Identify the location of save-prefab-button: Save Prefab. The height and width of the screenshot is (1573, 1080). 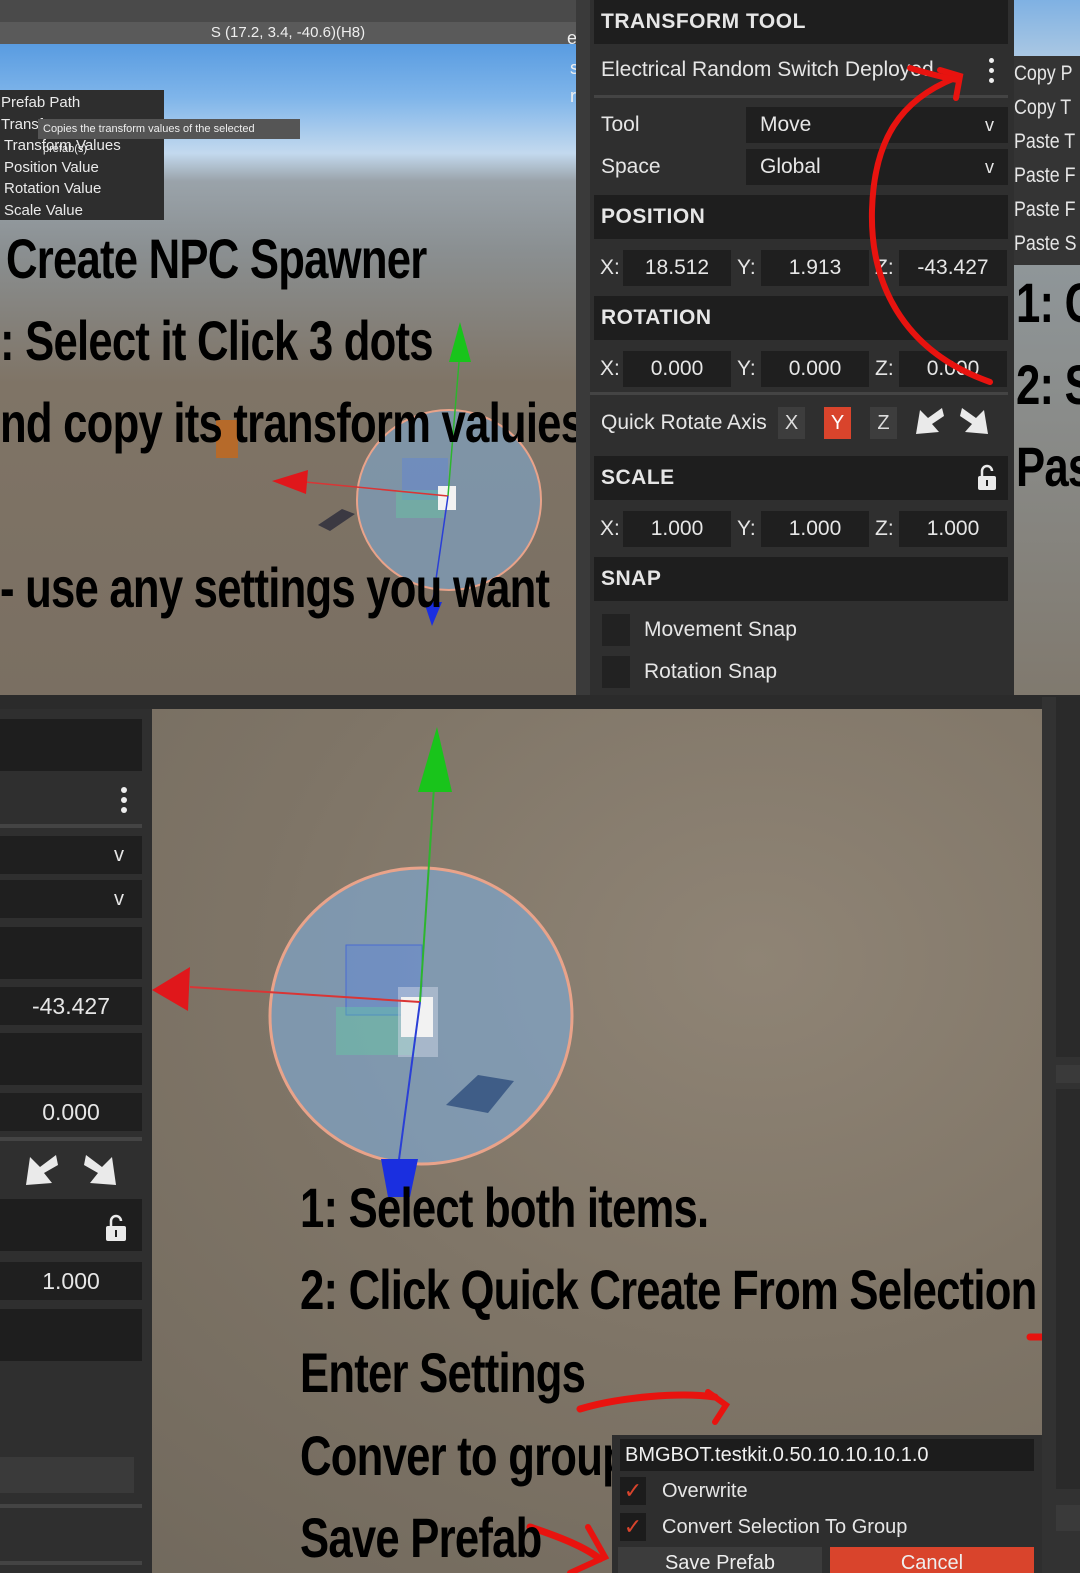
(720, 1560).